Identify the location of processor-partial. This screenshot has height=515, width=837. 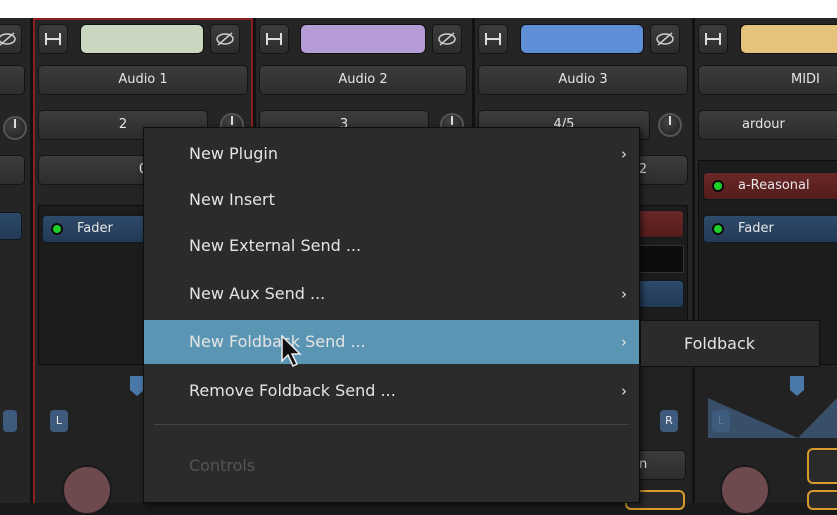
(11, 226).